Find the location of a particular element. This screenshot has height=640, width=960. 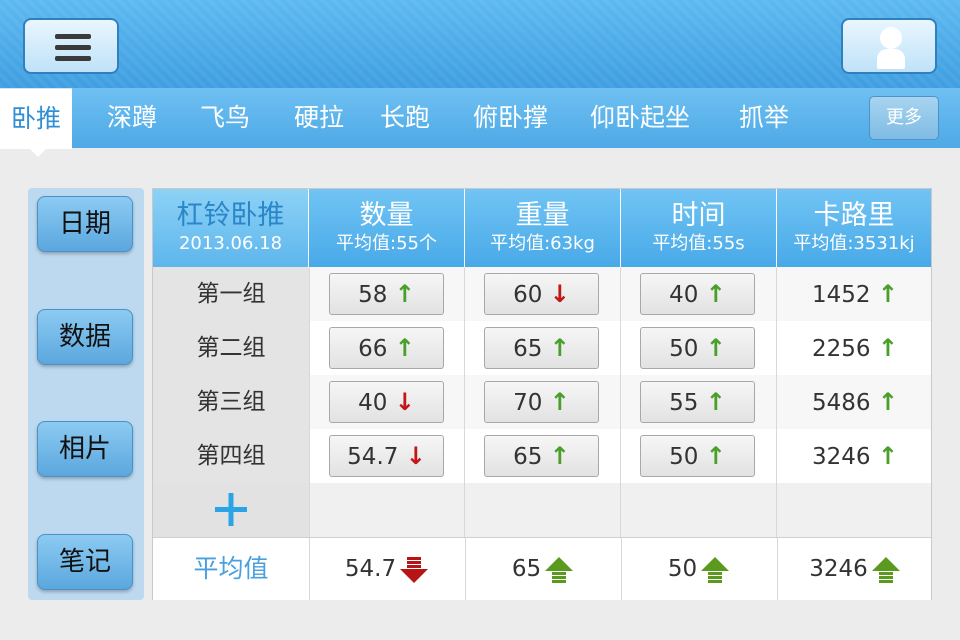

user-button is located at coordinates (889, 46).